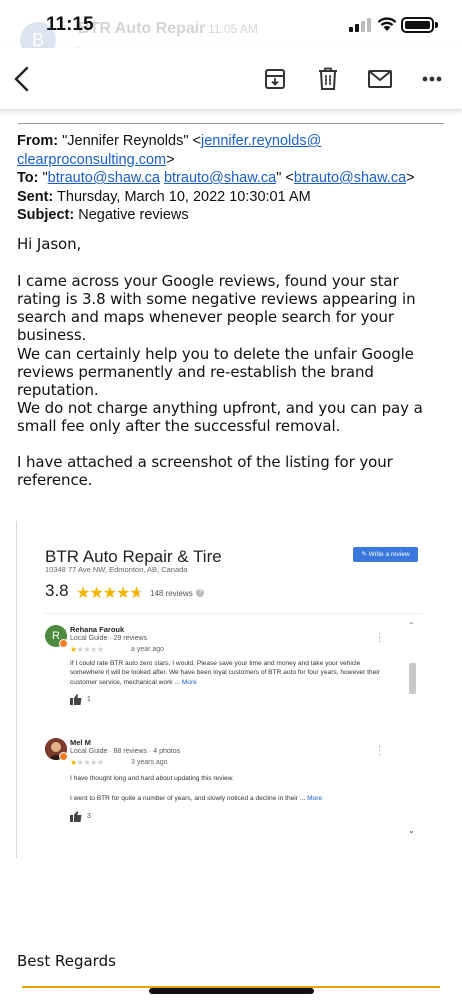  Describe the element at coordinates (80, 742) in the screenshot. I see `reviewer-name: Mel M` at that location.